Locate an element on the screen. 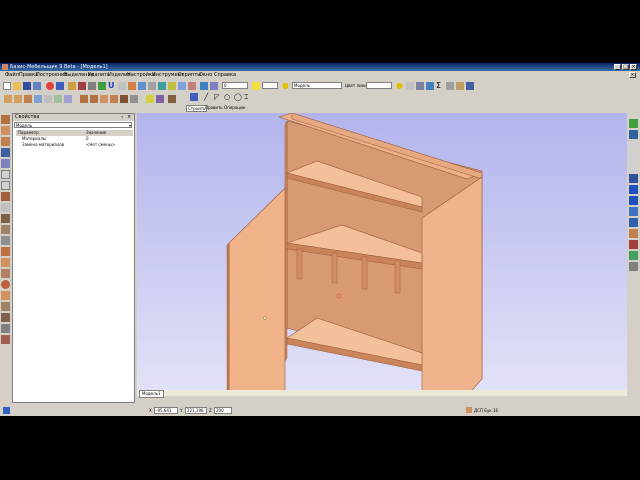 The height and width of the screenshot is (480, 640). pointer-icon is located at coordinates (194, 97).